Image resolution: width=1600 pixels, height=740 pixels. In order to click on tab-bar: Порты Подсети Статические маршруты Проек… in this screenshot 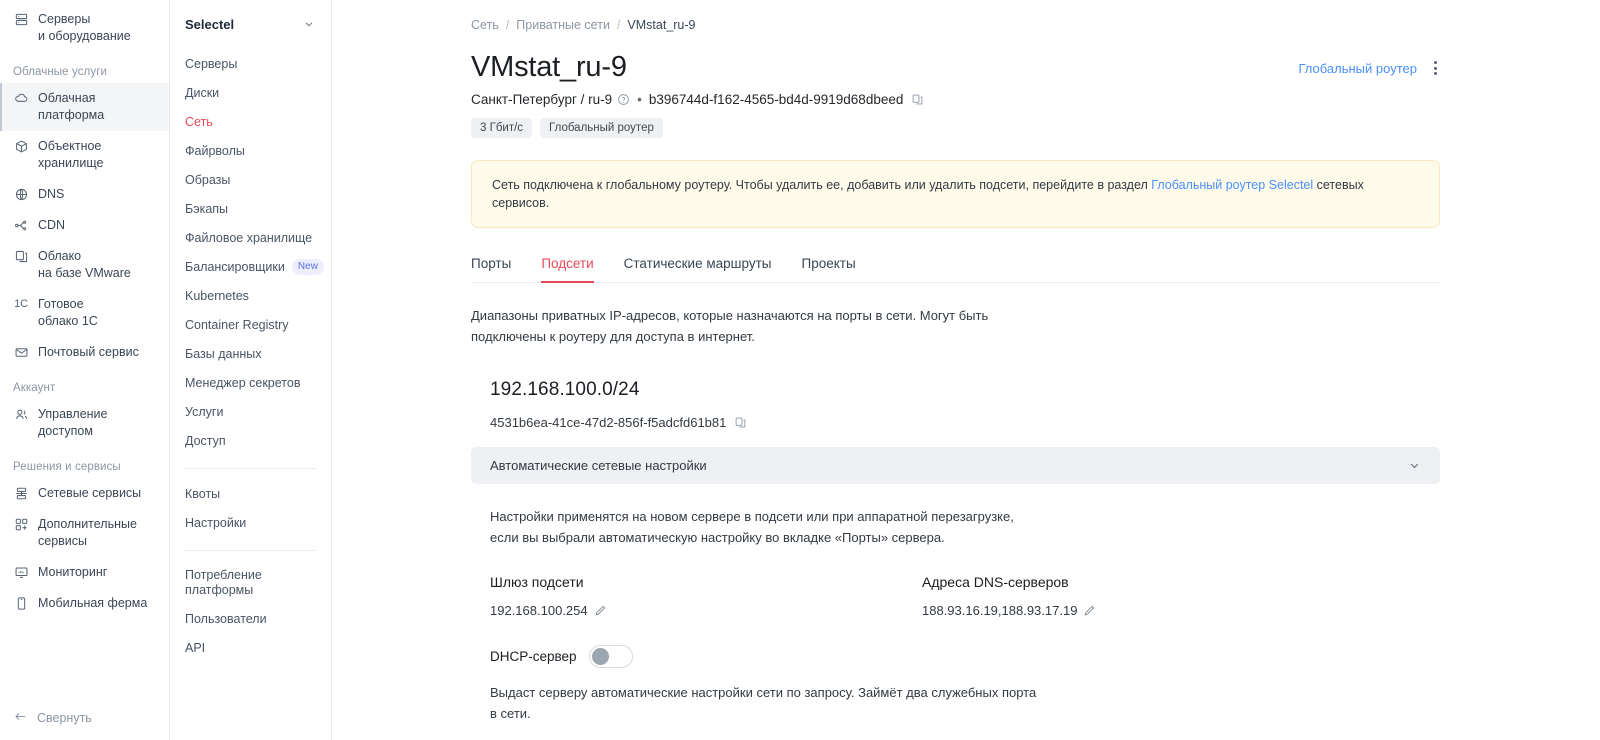, I will do `click(955, 269)`.